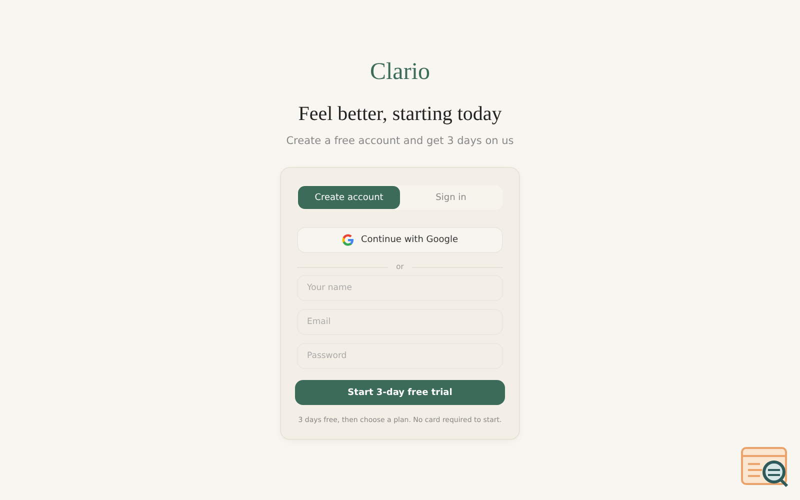  Describe the element at coordinates (400, 114) in the screenshot. I see `page-heading: Feel better, starting today` at that location.